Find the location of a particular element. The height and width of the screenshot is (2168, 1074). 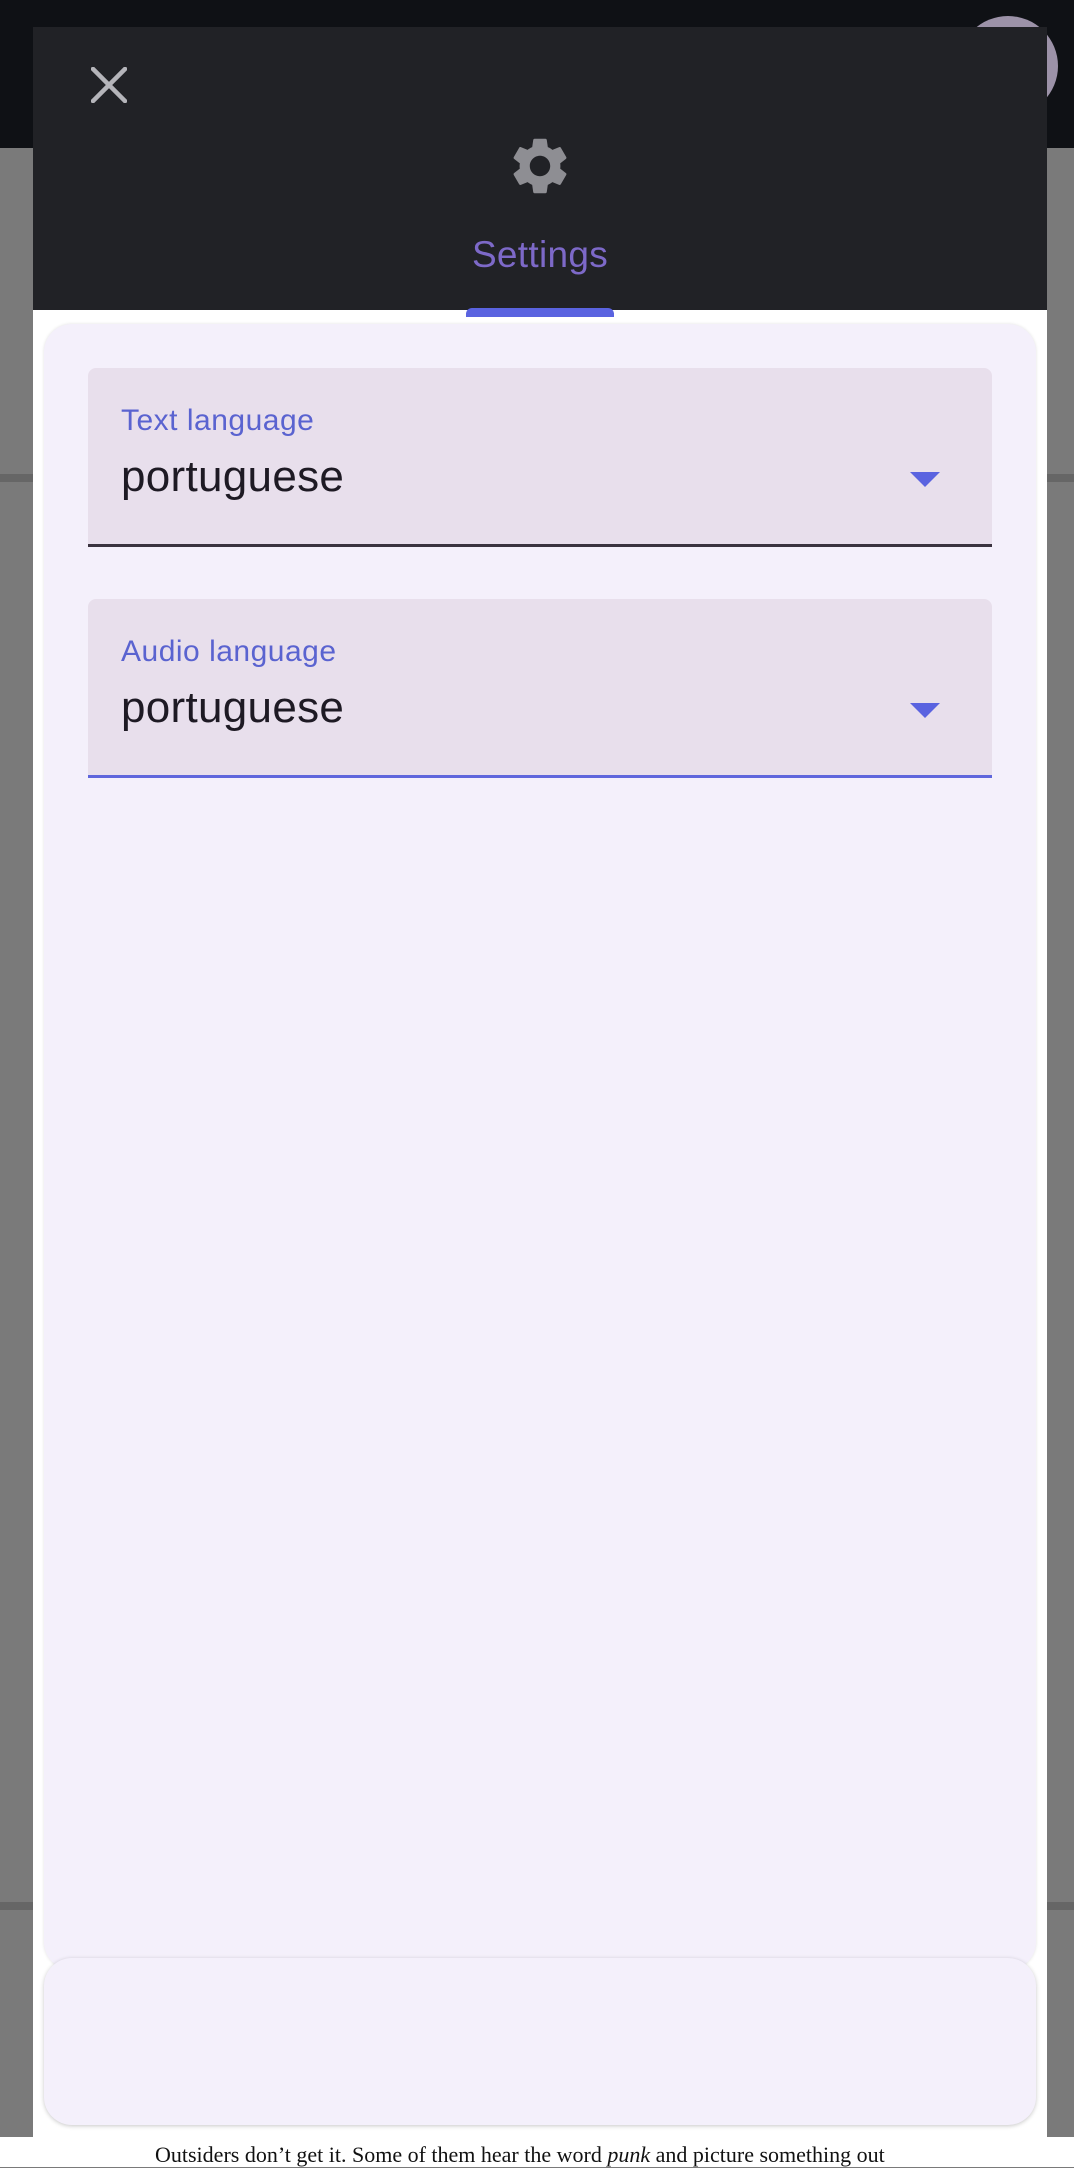

article-text-part: and picture something out is located at coordinates (767, 2154).